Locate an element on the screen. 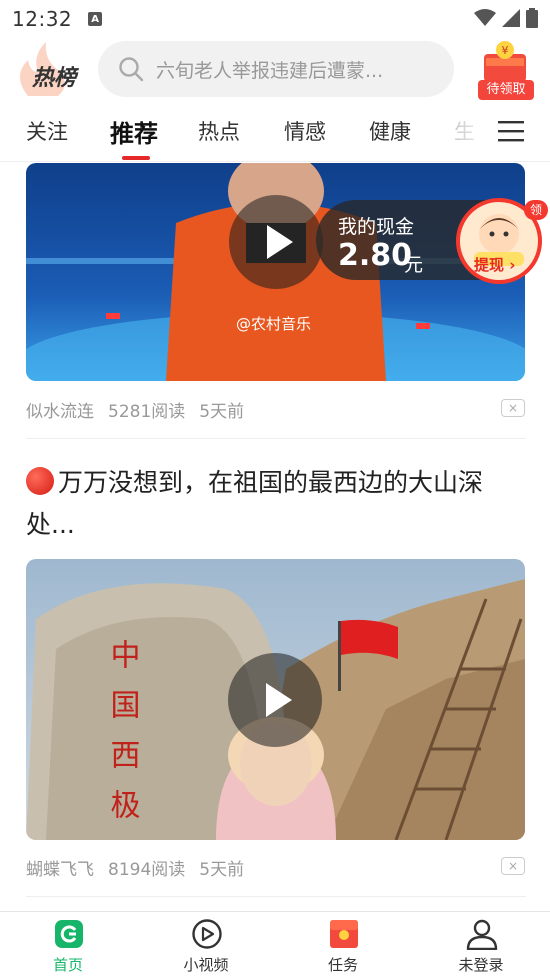  nav-short-video: 小视频 is located at coordinates (206, 945).